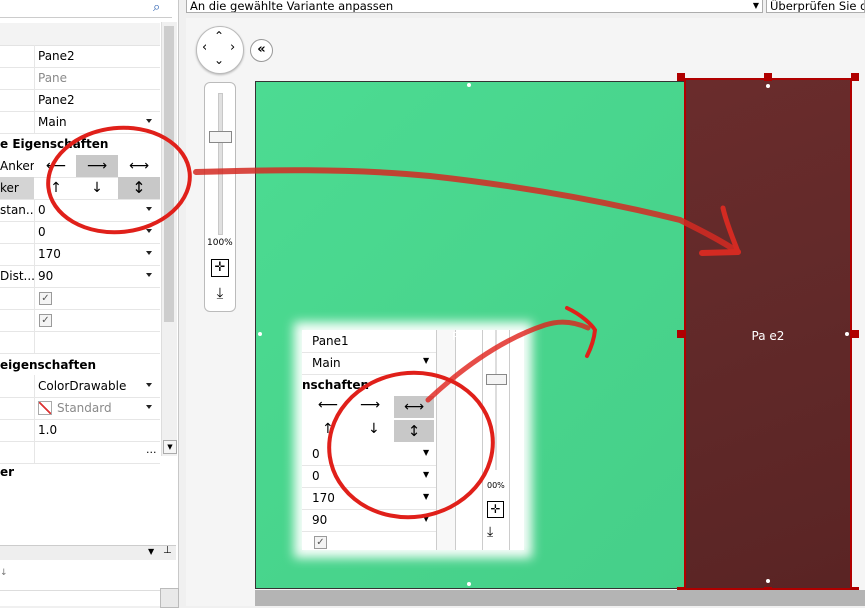  Describe the element at coordinates (508, 361) in the screenshot. I see `annotation-arrow-inset` at that location.